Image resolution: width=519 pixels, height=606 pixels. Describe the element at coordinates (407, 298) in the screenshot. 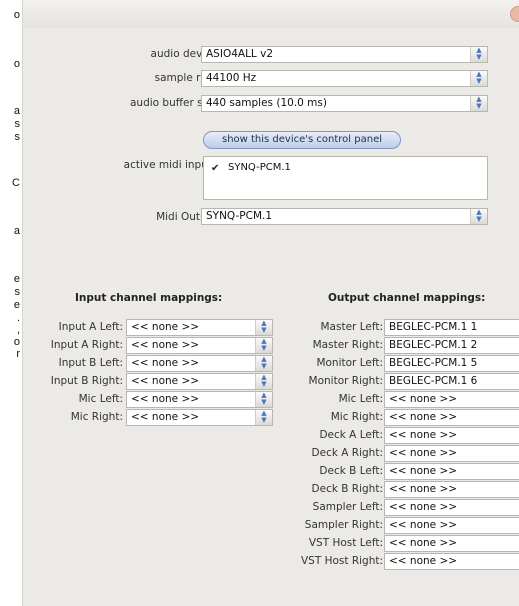

I see `output-mappings-heading: Output channel mappings:` at that location.